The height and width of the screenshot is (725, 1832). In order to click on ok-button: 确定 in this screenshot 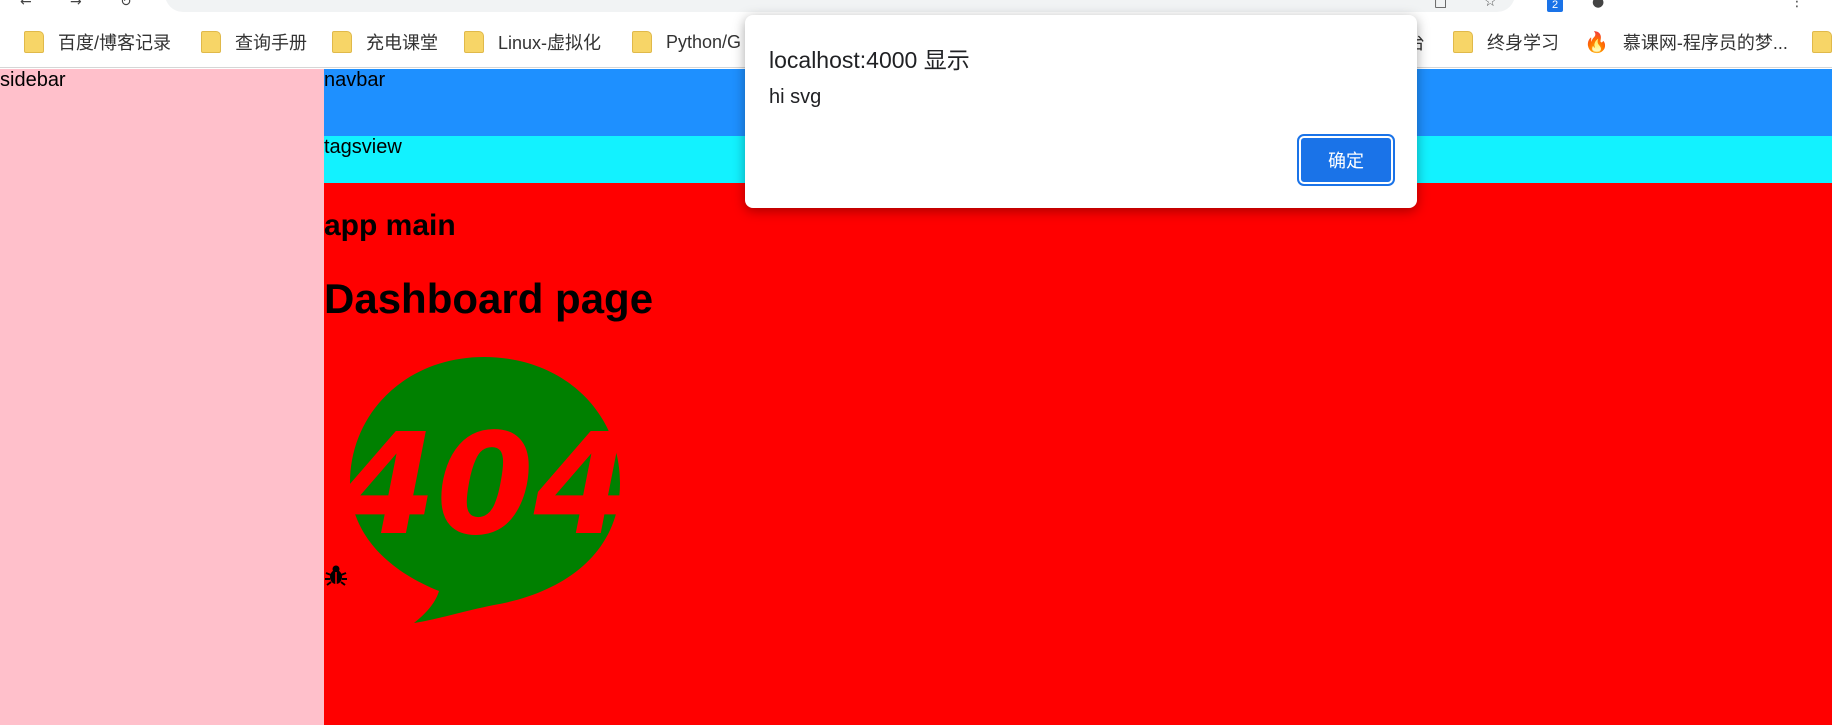, I will do `click(1346, 160)`.